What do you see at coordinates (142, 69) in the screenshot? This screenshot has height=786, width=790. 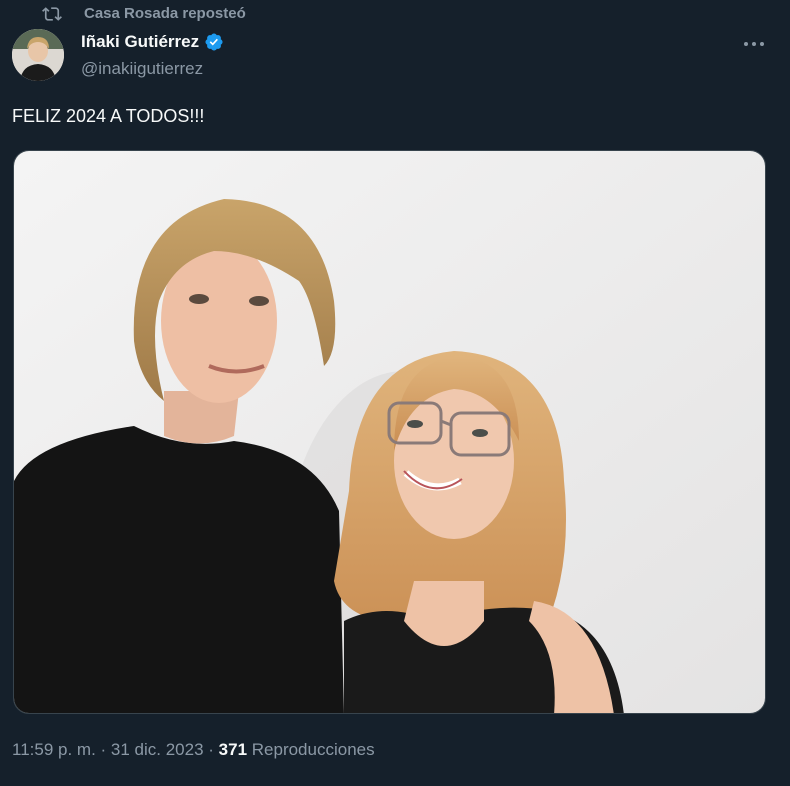 I see `author-handle: @inakiigutierrez` at bounding box center [142, 69].